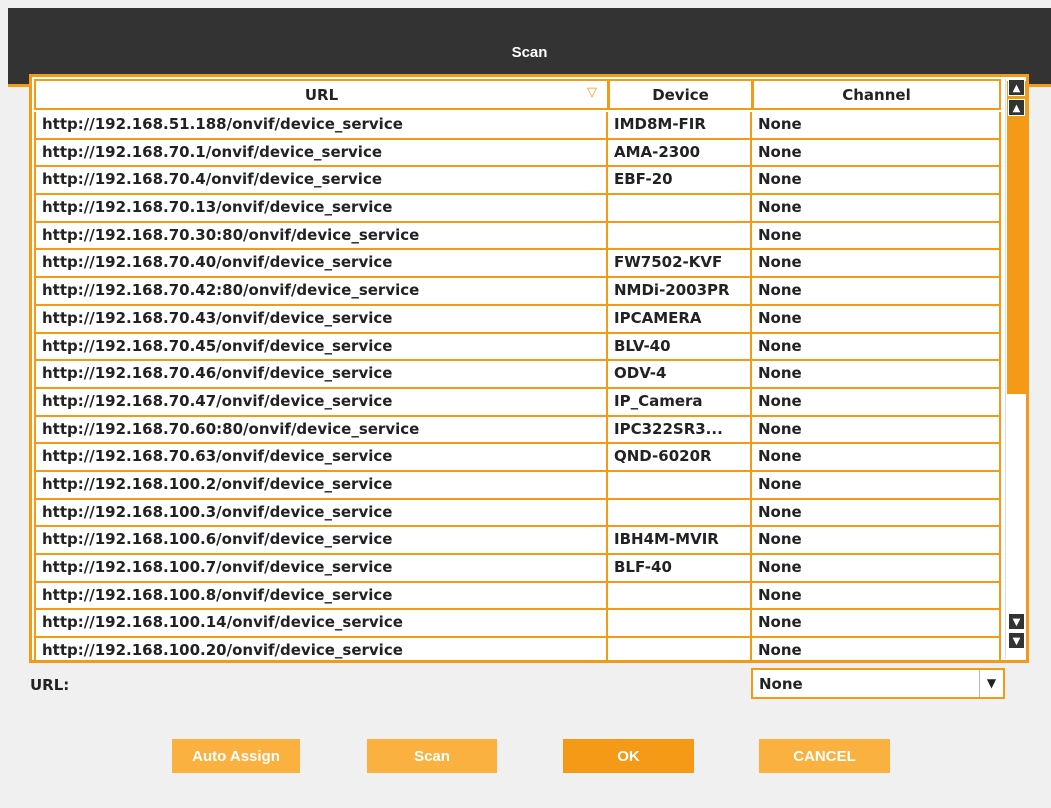 The image size is (1051, 808). What do you see at coordinates (1016, 640) in the screenshot?
I see `scroll-bottom-icon: ▼` at bounding box center [1016, 640].